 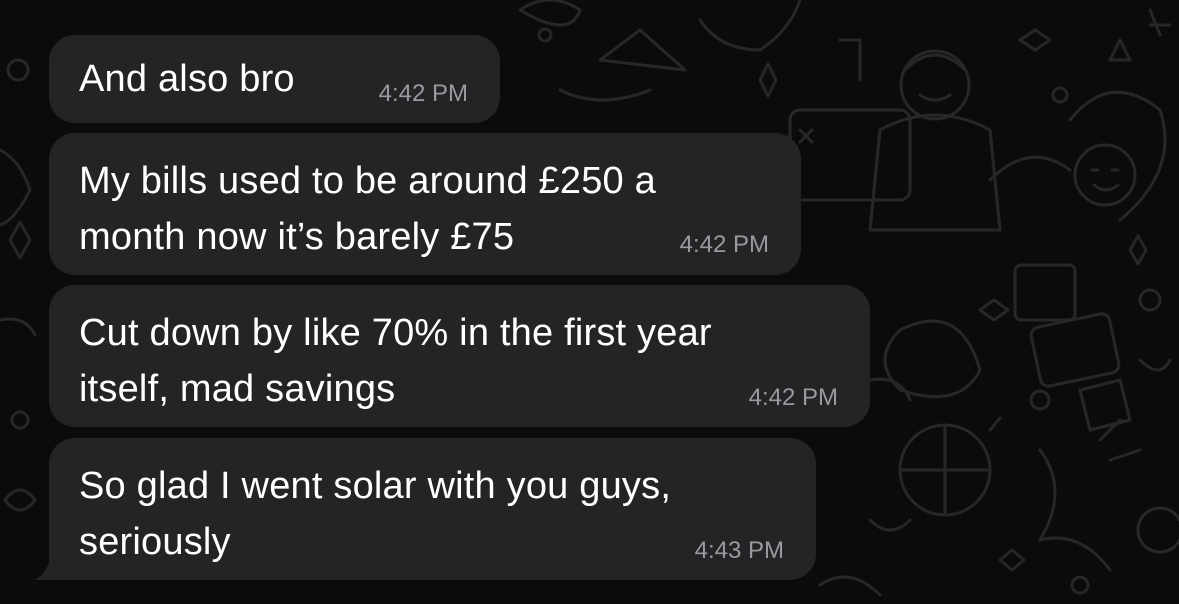 What do you see at coordinates (367, 181) in the screenshot?
I see `message-line: My bills used to be around £250 a` at bounding box center [367, 181].